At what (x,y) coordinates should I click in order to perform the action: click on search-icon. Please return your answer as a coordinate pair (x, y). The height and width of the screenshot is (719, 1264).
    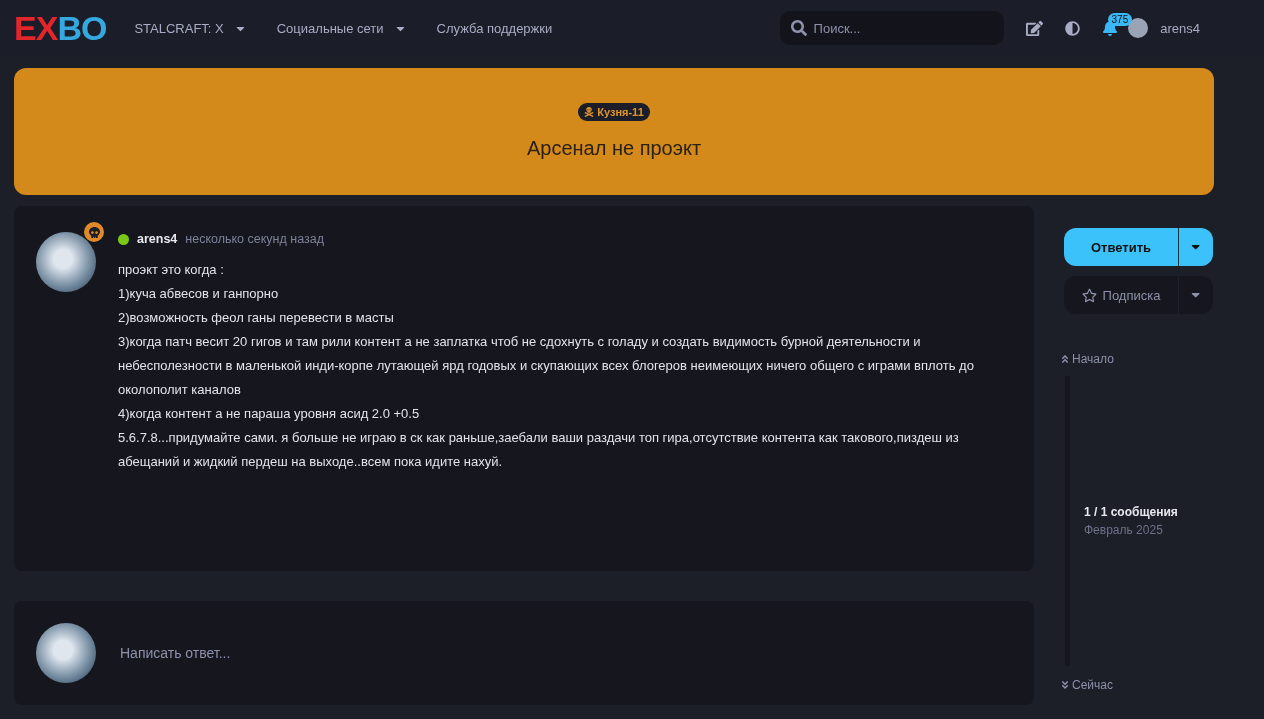
    Looking at the image, I should click on (798, 28).